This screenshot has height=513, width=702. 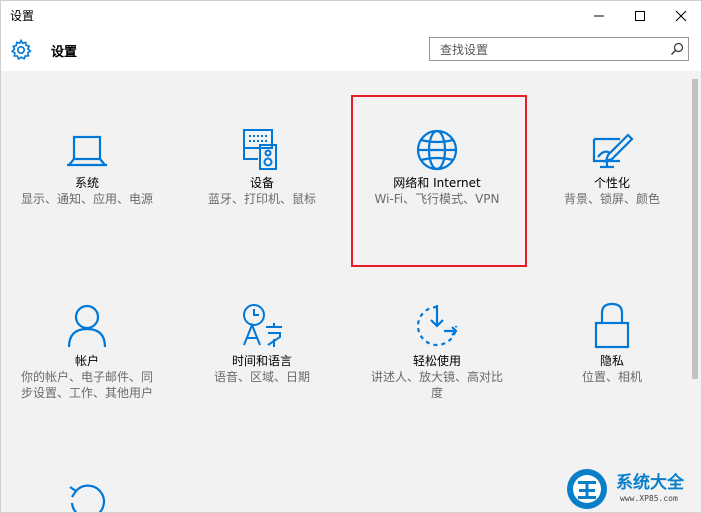 I want to click on watermark-logo-icon, so click(x=587, y=489).